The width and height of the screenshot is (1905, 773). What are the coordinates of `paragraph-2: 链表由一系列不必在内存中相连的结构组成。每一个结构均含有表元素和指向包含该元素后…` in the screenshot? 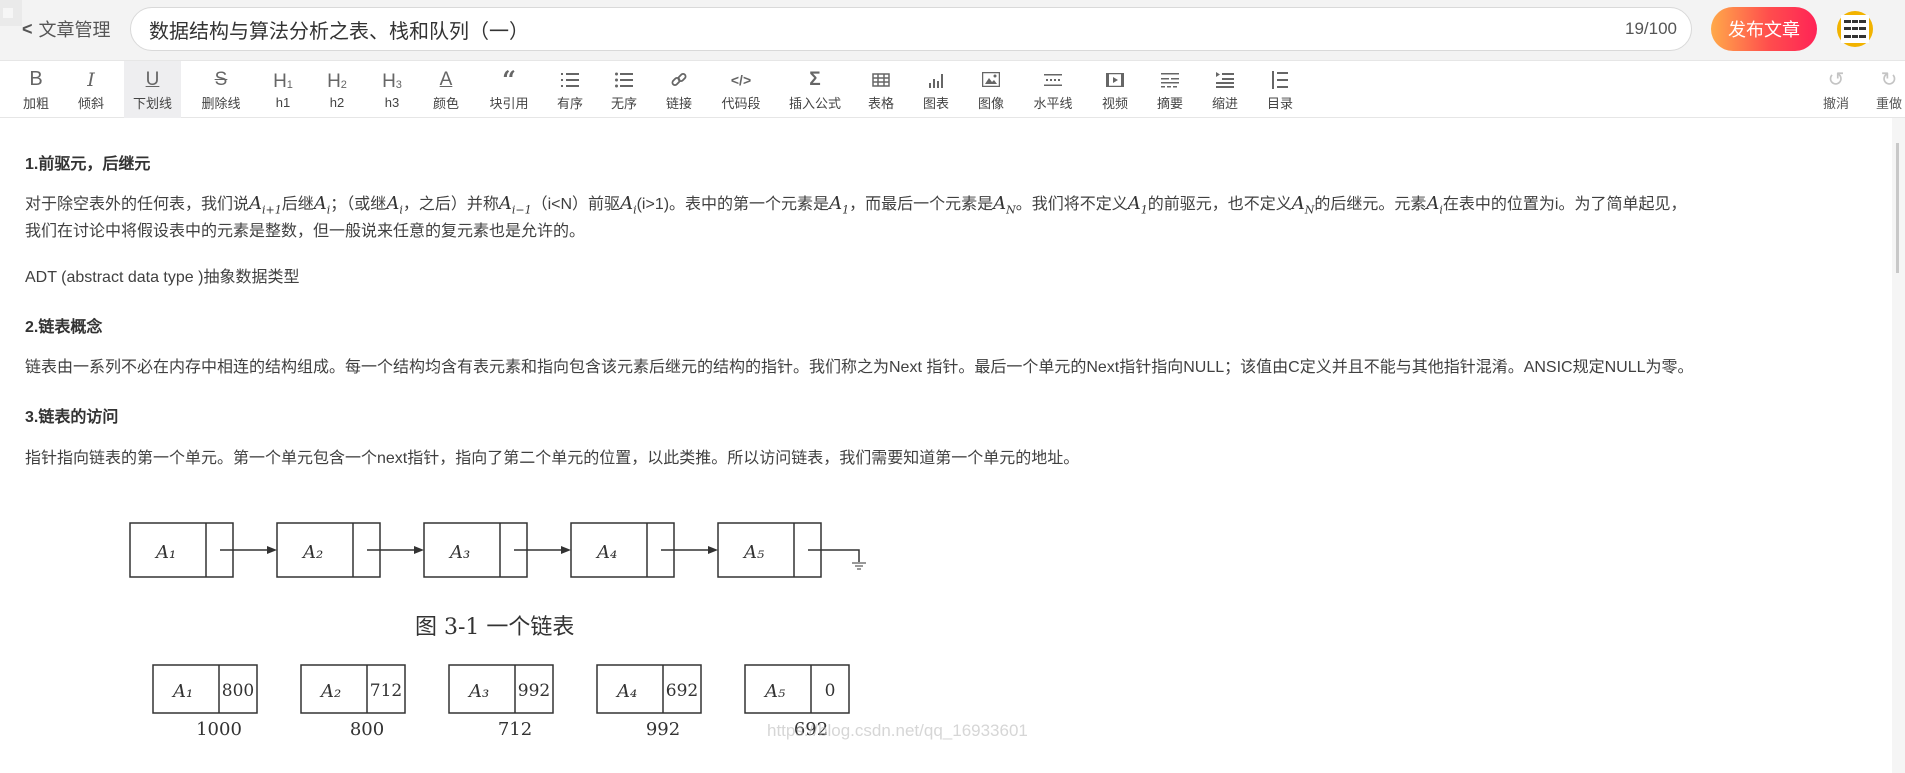 It's located at (859, 367).